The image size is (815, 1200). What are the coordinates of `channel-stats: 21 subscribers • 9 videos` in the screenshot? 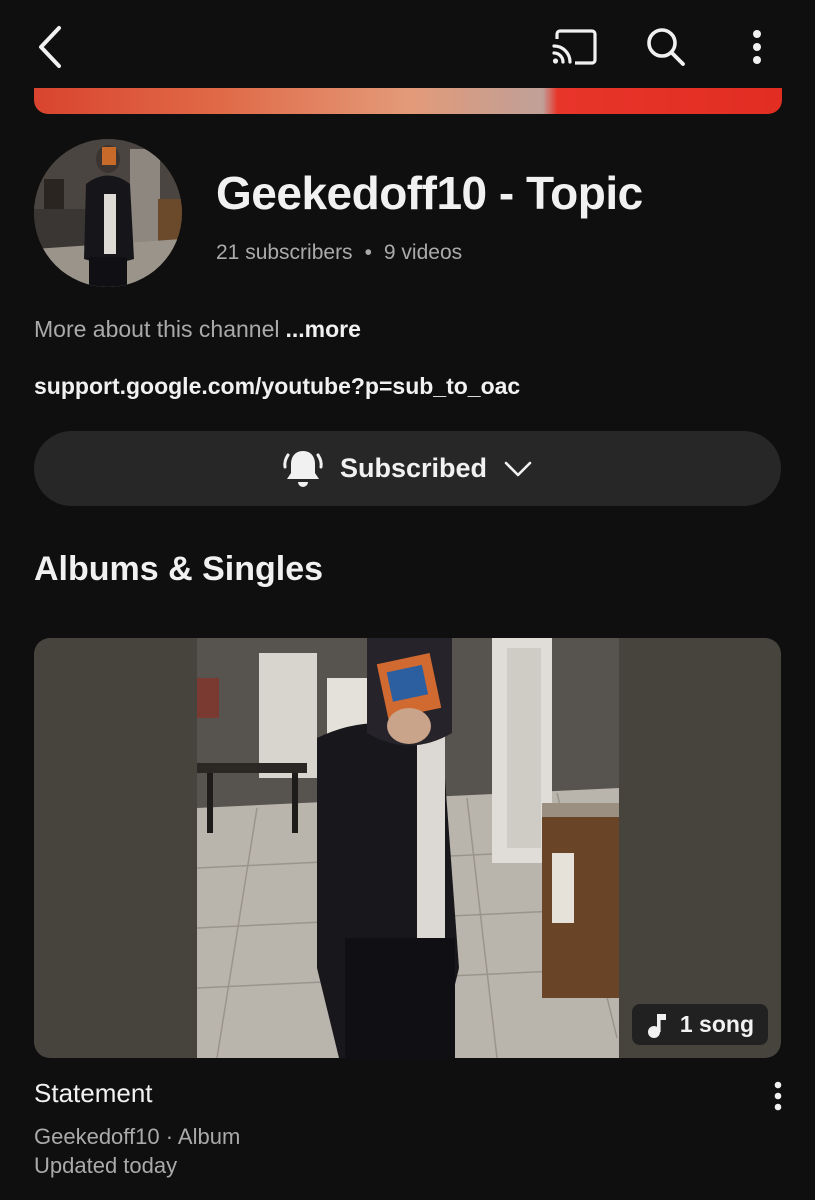 It's located at (339, 253).